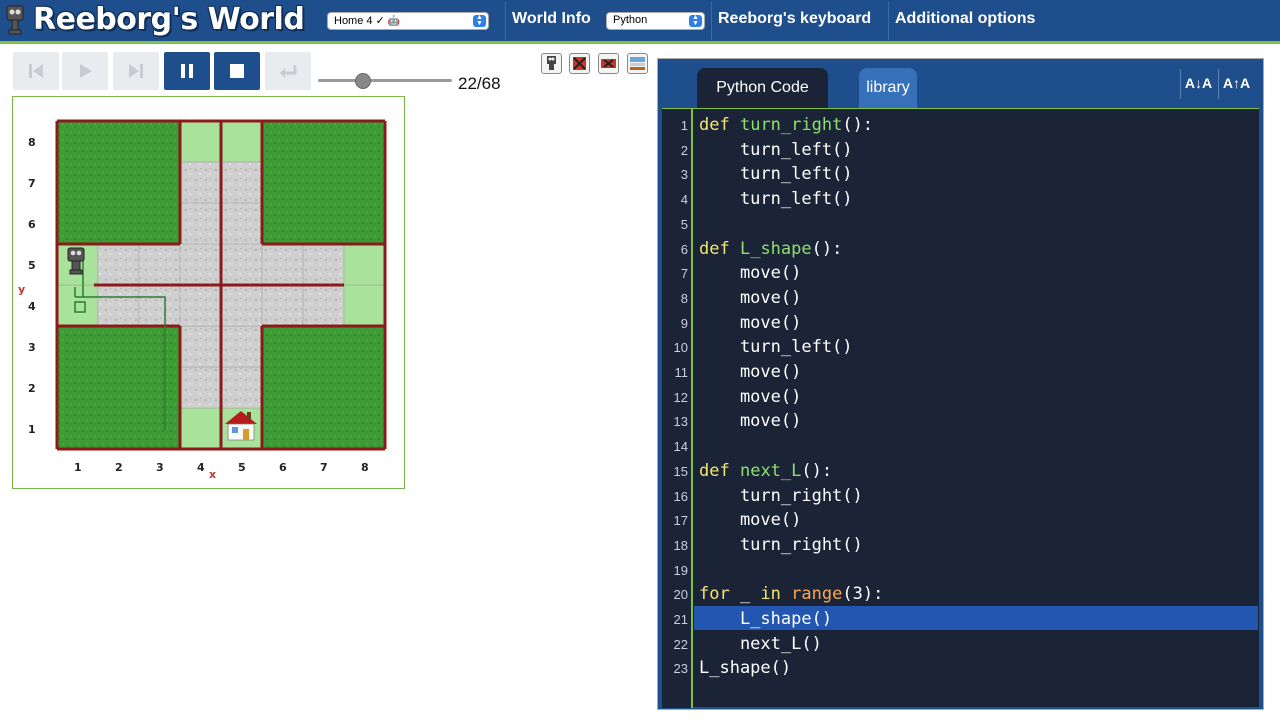 Image resolution: width=1280 pixels, height=720 pixels. I want to click on language-select: Python ▲ ▼, so click(655, 21).